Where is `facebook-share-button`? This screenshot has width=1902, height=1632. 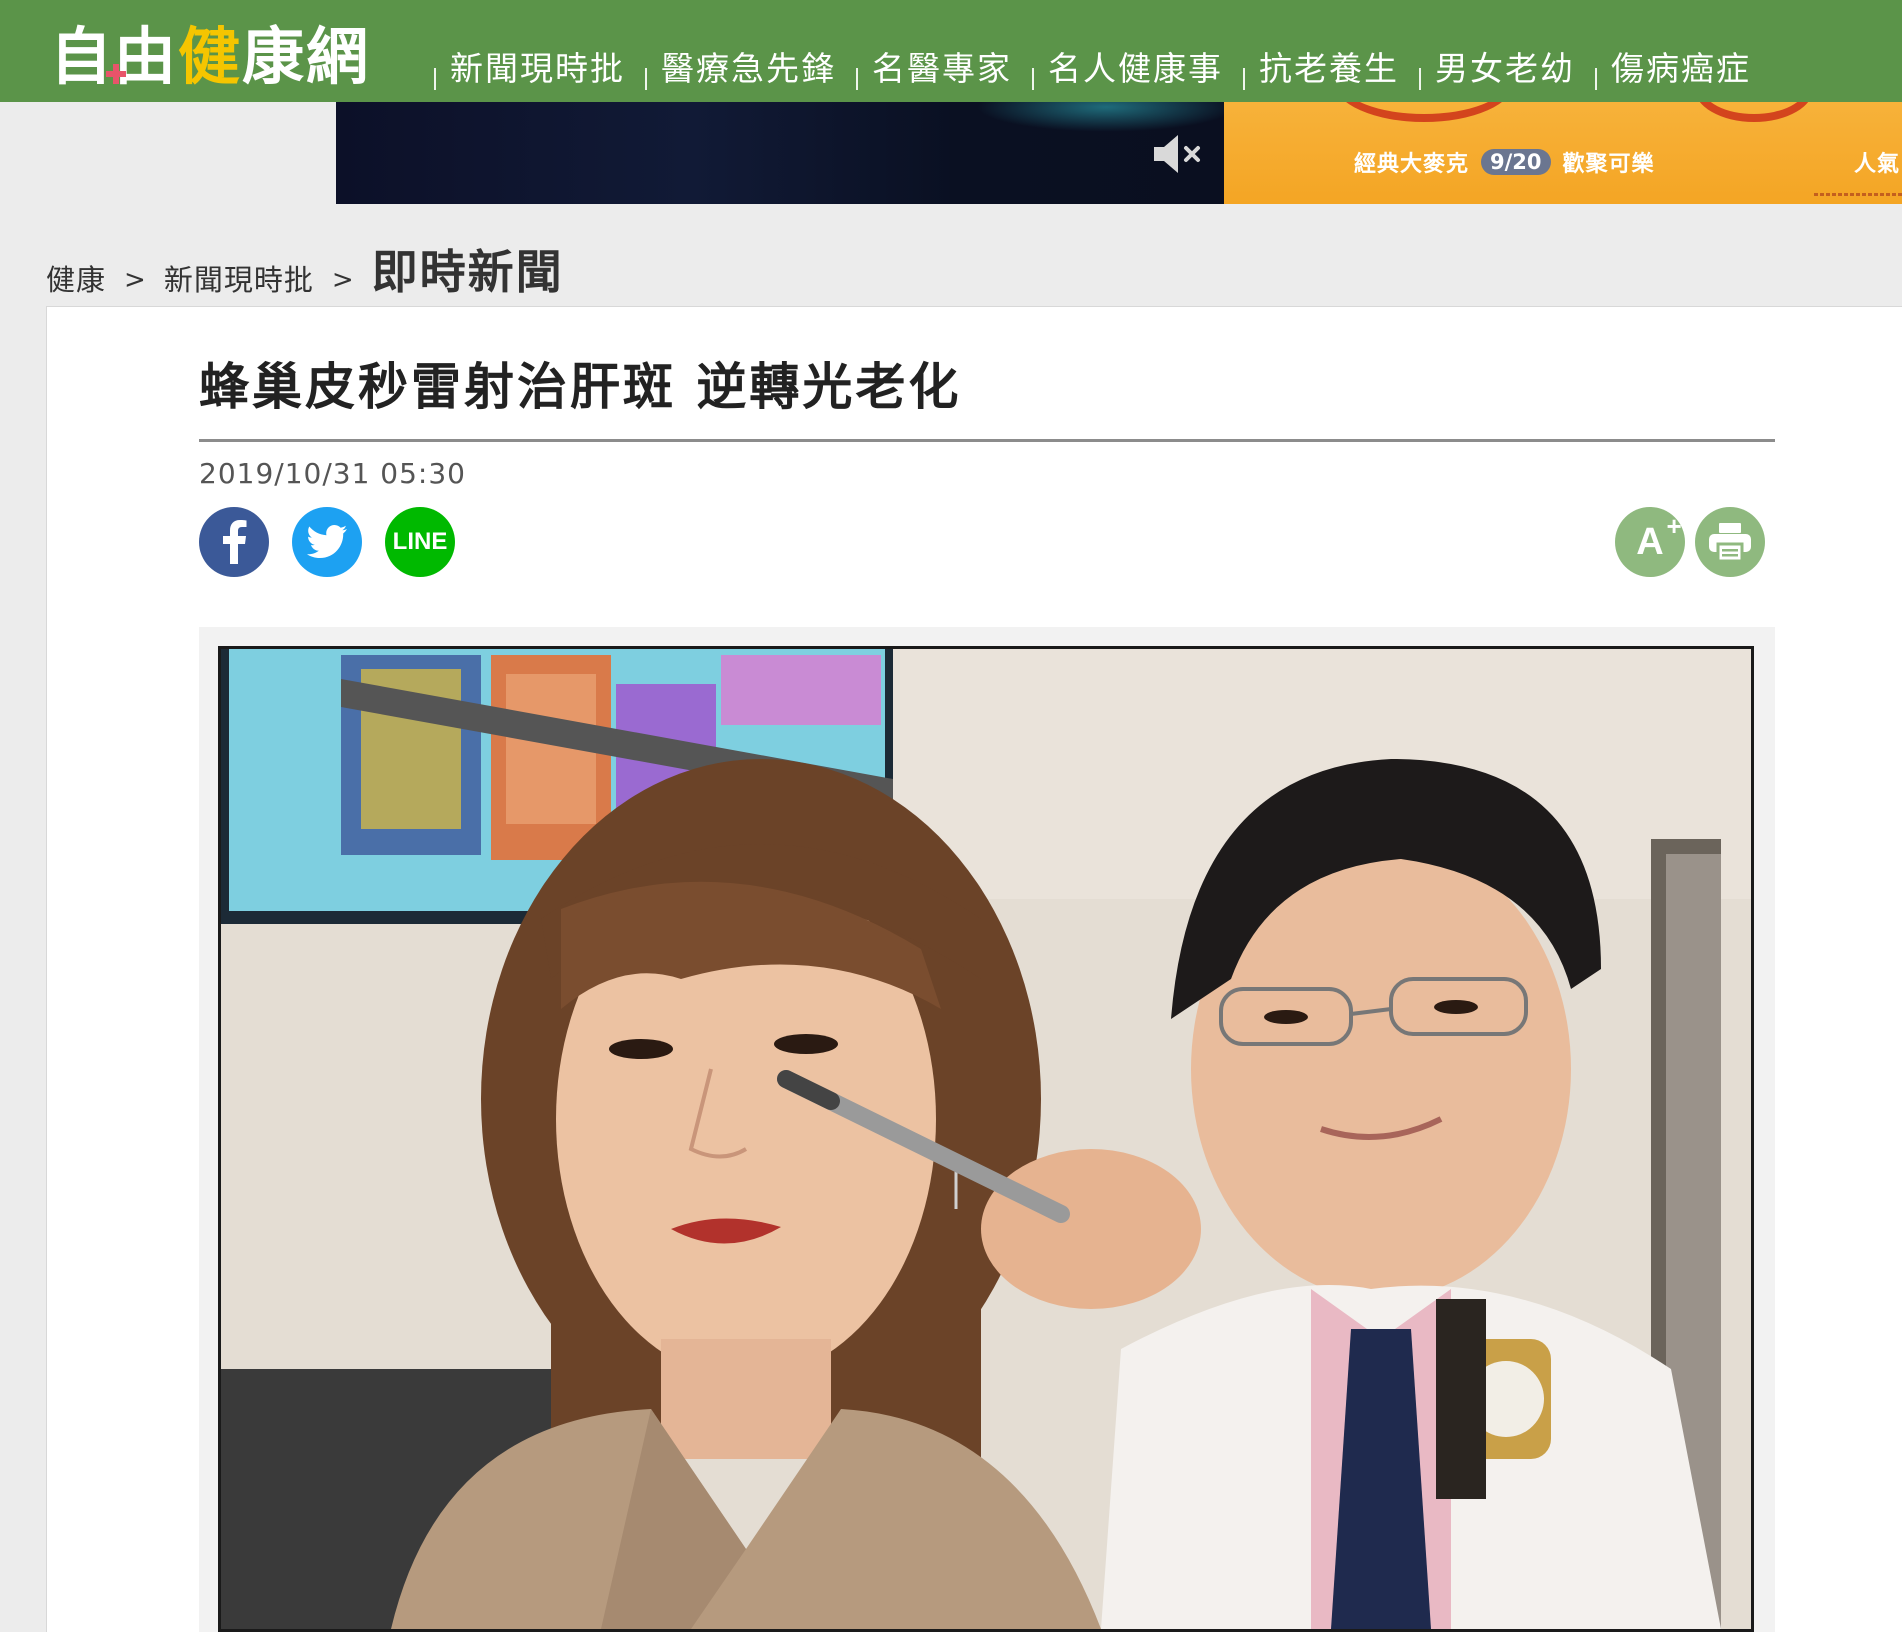
facebook-share-button is located at coordinates (234, 542).